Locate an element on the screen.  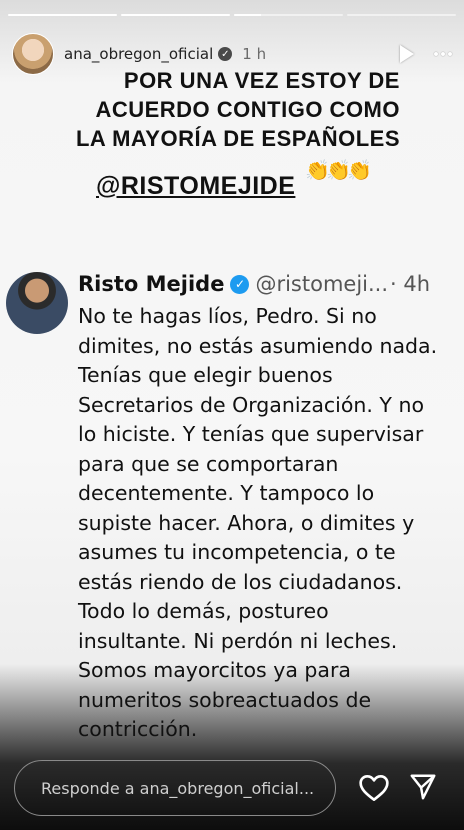
tweet-line: Somos mayorcitos ya para is located at coordinates (214, 670).